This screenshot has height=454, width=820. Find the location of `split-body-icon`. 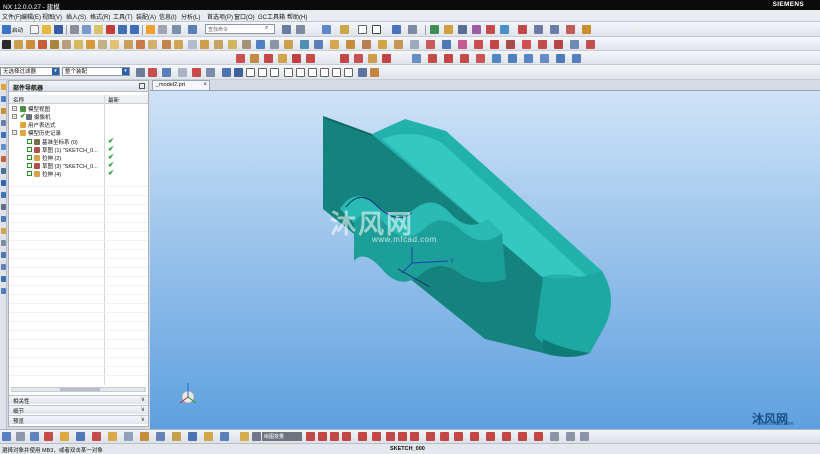

split-body-icon is located at coordinates (232, 44).